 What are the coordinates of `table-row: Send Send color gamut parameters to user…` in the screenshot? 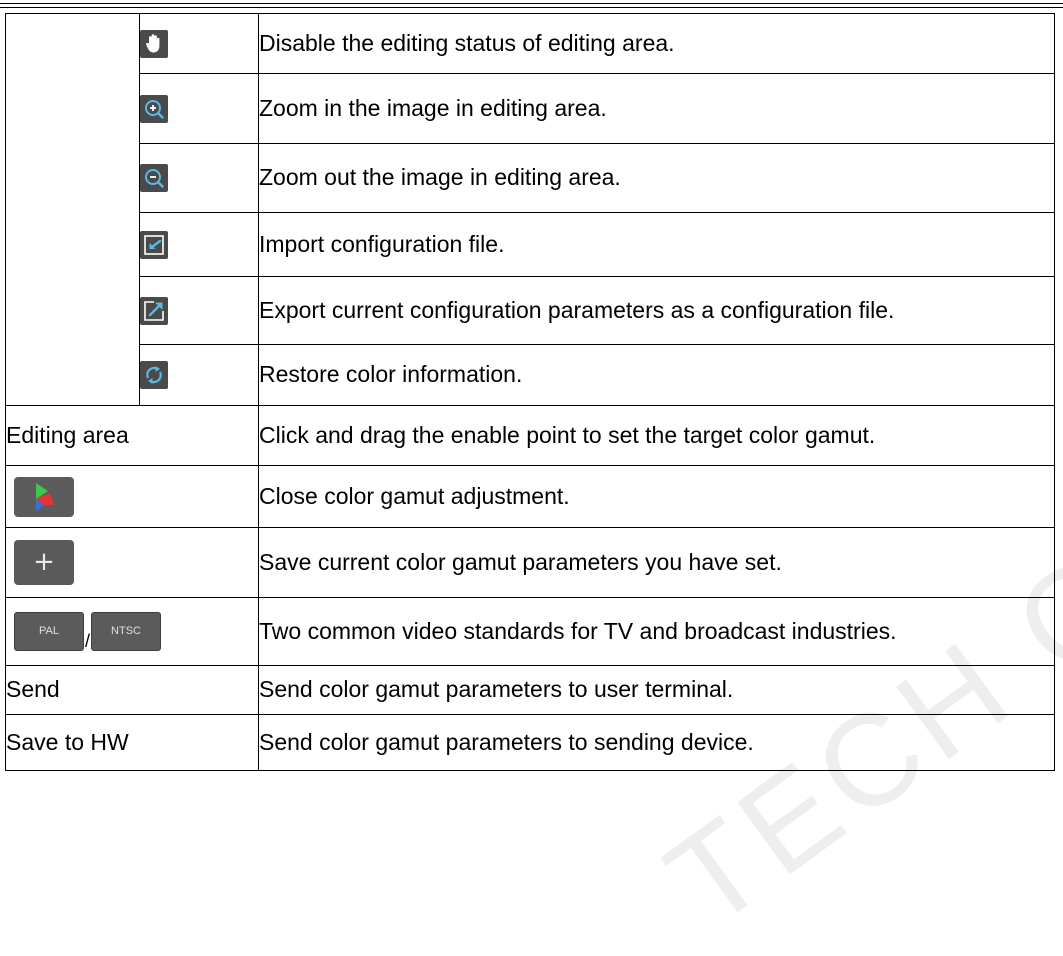 It's located at (530, 690).